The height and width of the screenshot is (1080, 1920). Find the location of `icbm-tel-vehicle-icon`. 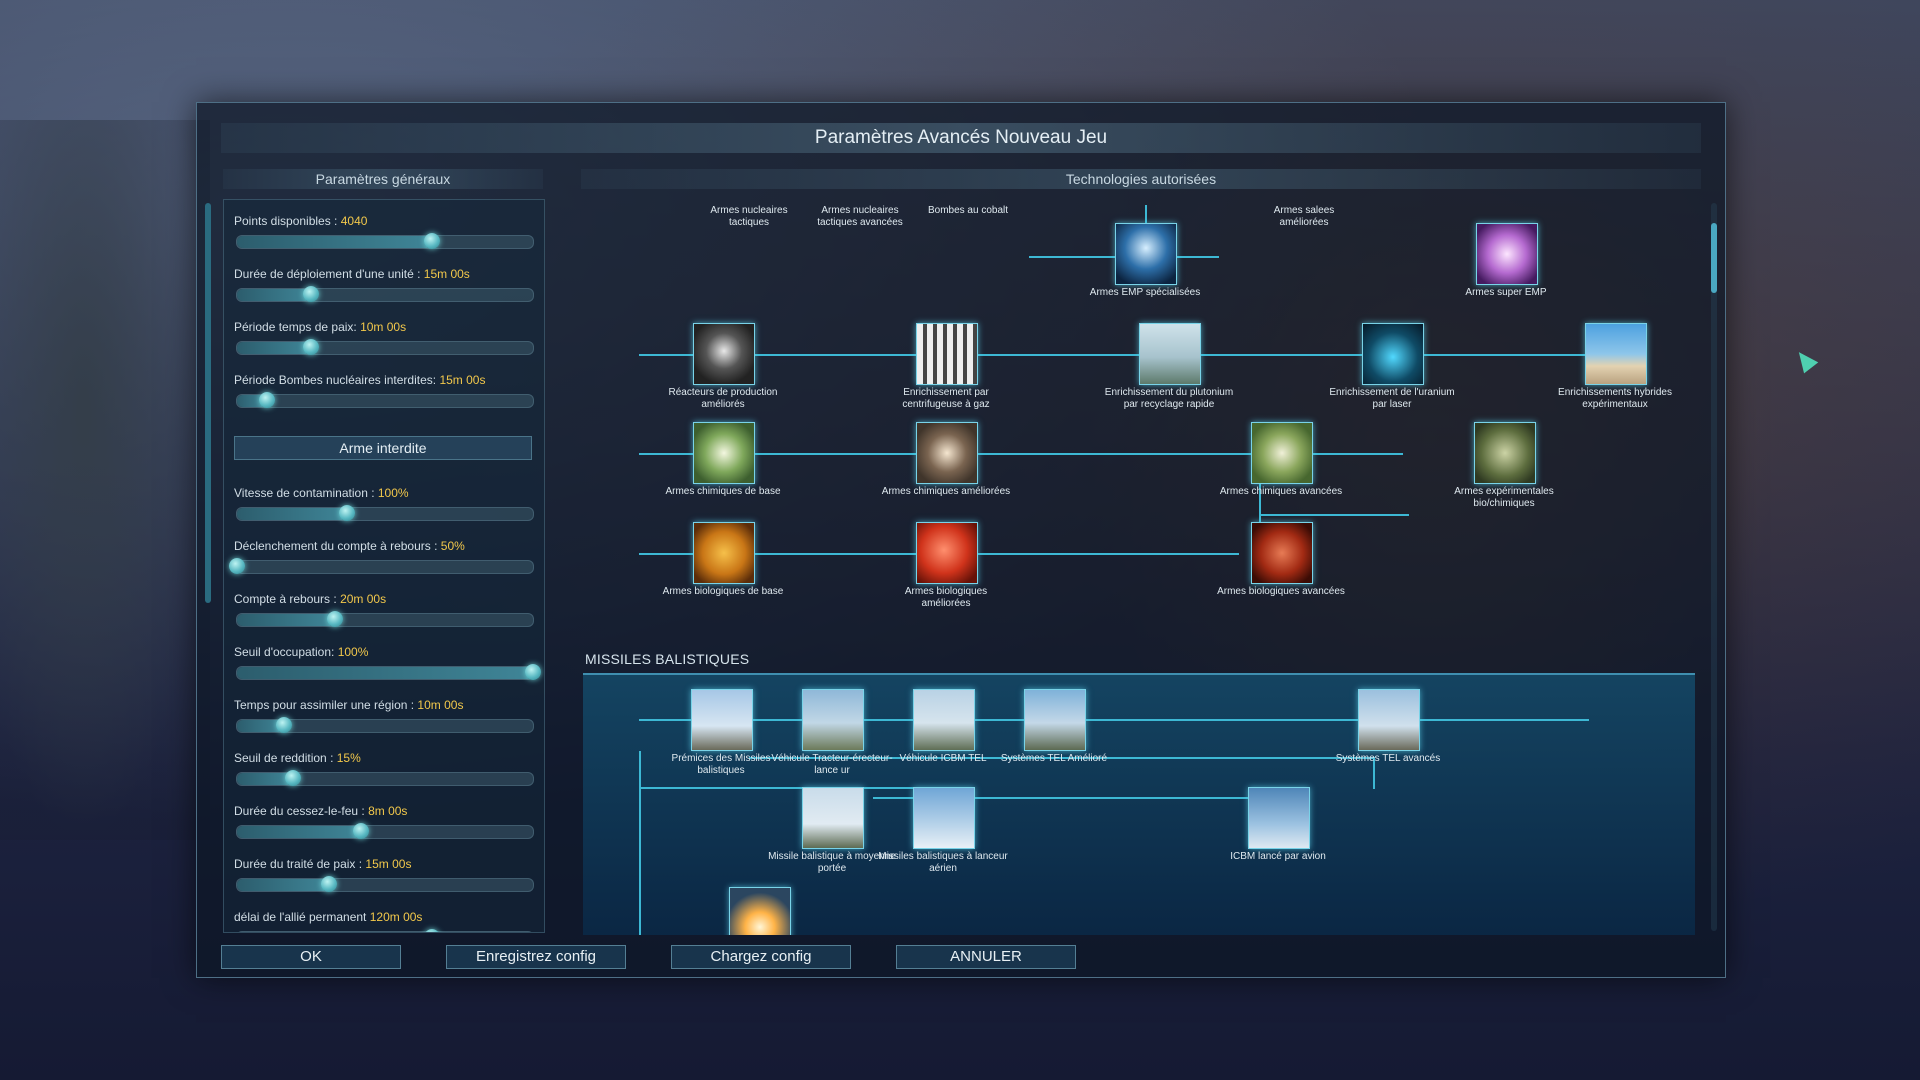

icbm-tel-vehicle-icon is located at coordinates (944, 720).